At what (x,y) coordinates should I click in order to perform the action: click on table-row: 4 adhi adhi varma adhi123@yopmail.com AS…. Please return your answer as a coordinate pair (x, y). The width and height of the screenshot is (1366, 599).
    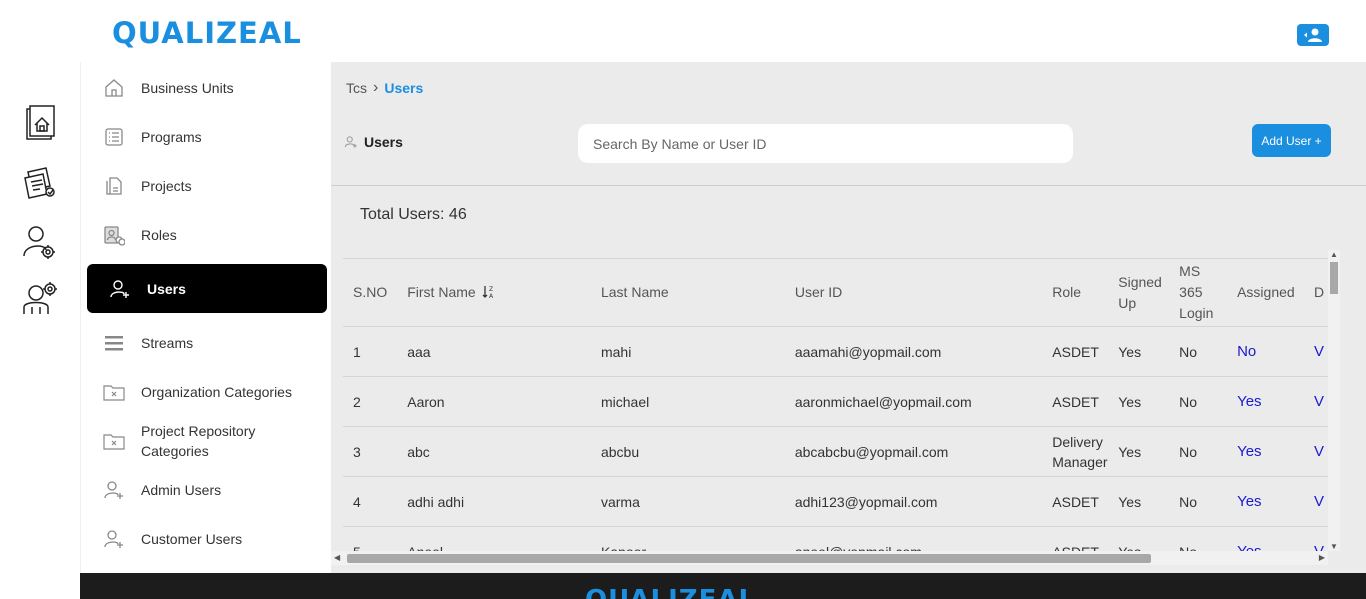
    Looking at the image, I should click on (835, 501).